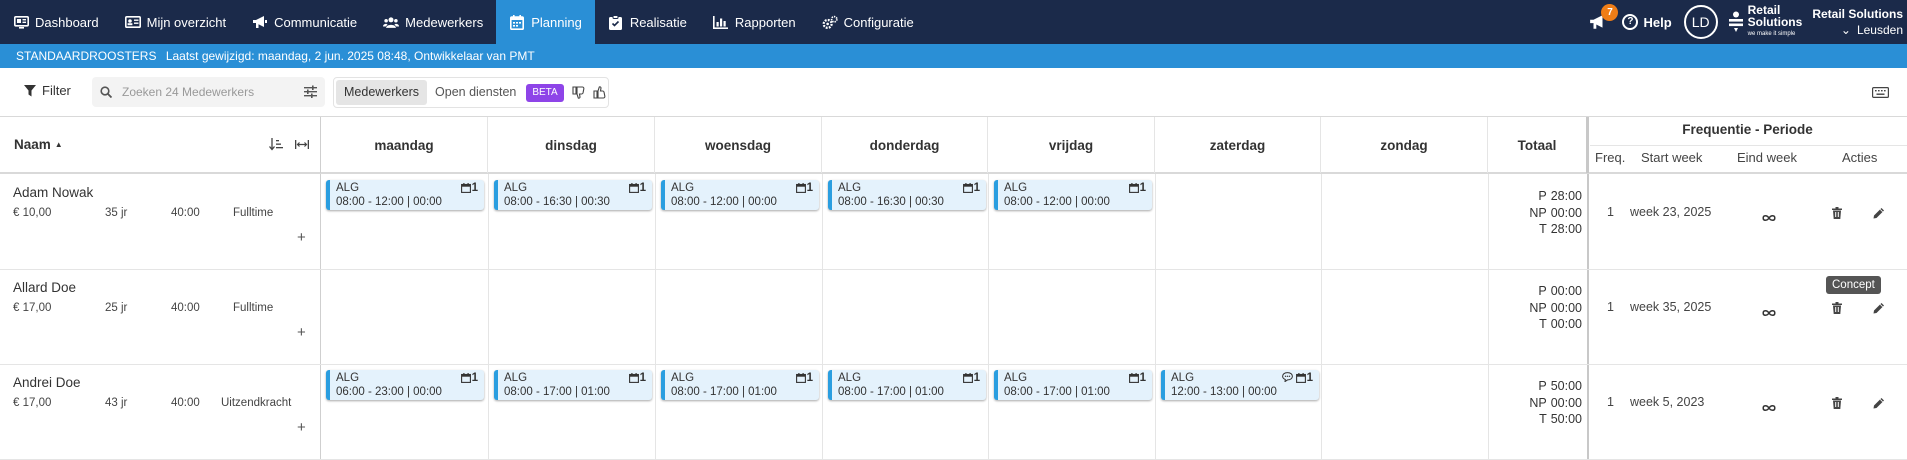  I want to click on keyboard-icon, so click(1881, 94).